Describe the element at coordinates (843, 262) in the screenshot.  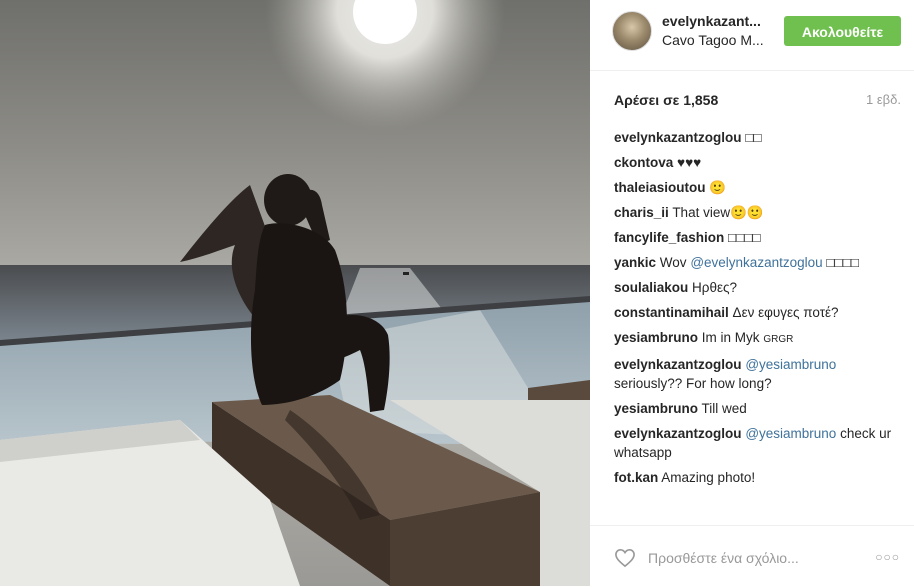
I see `comment-text-after: □□□□` at that location.